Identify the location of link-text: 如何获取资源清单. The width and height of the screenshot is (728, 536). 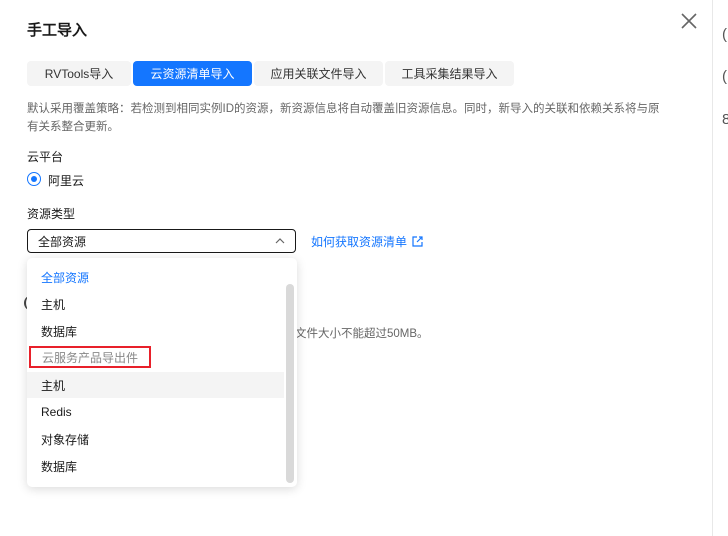
(359, 241).